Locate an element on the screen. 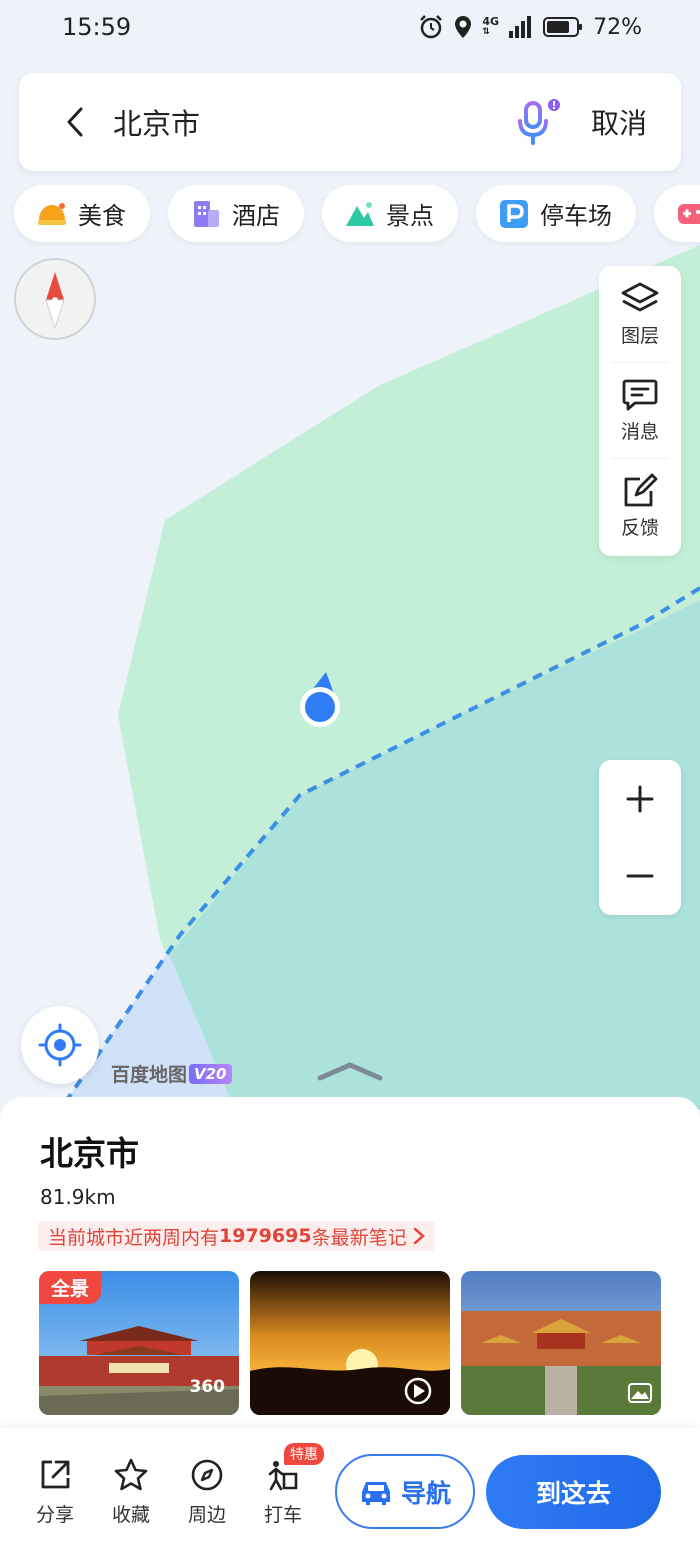 The width and height of the screenshot is (700, 1555). navigate-button: 导航 is located at coordinates (405, 1491).